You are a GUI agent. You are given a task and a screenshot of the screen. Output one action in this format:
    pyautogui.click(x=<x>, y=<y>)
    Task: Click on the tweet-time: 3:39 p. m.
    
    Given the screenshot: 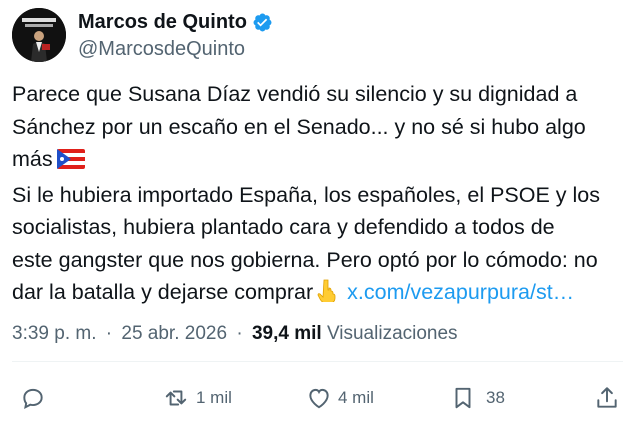 What is the action you would take?
    pyautogui.click(x=54, y=333)
    